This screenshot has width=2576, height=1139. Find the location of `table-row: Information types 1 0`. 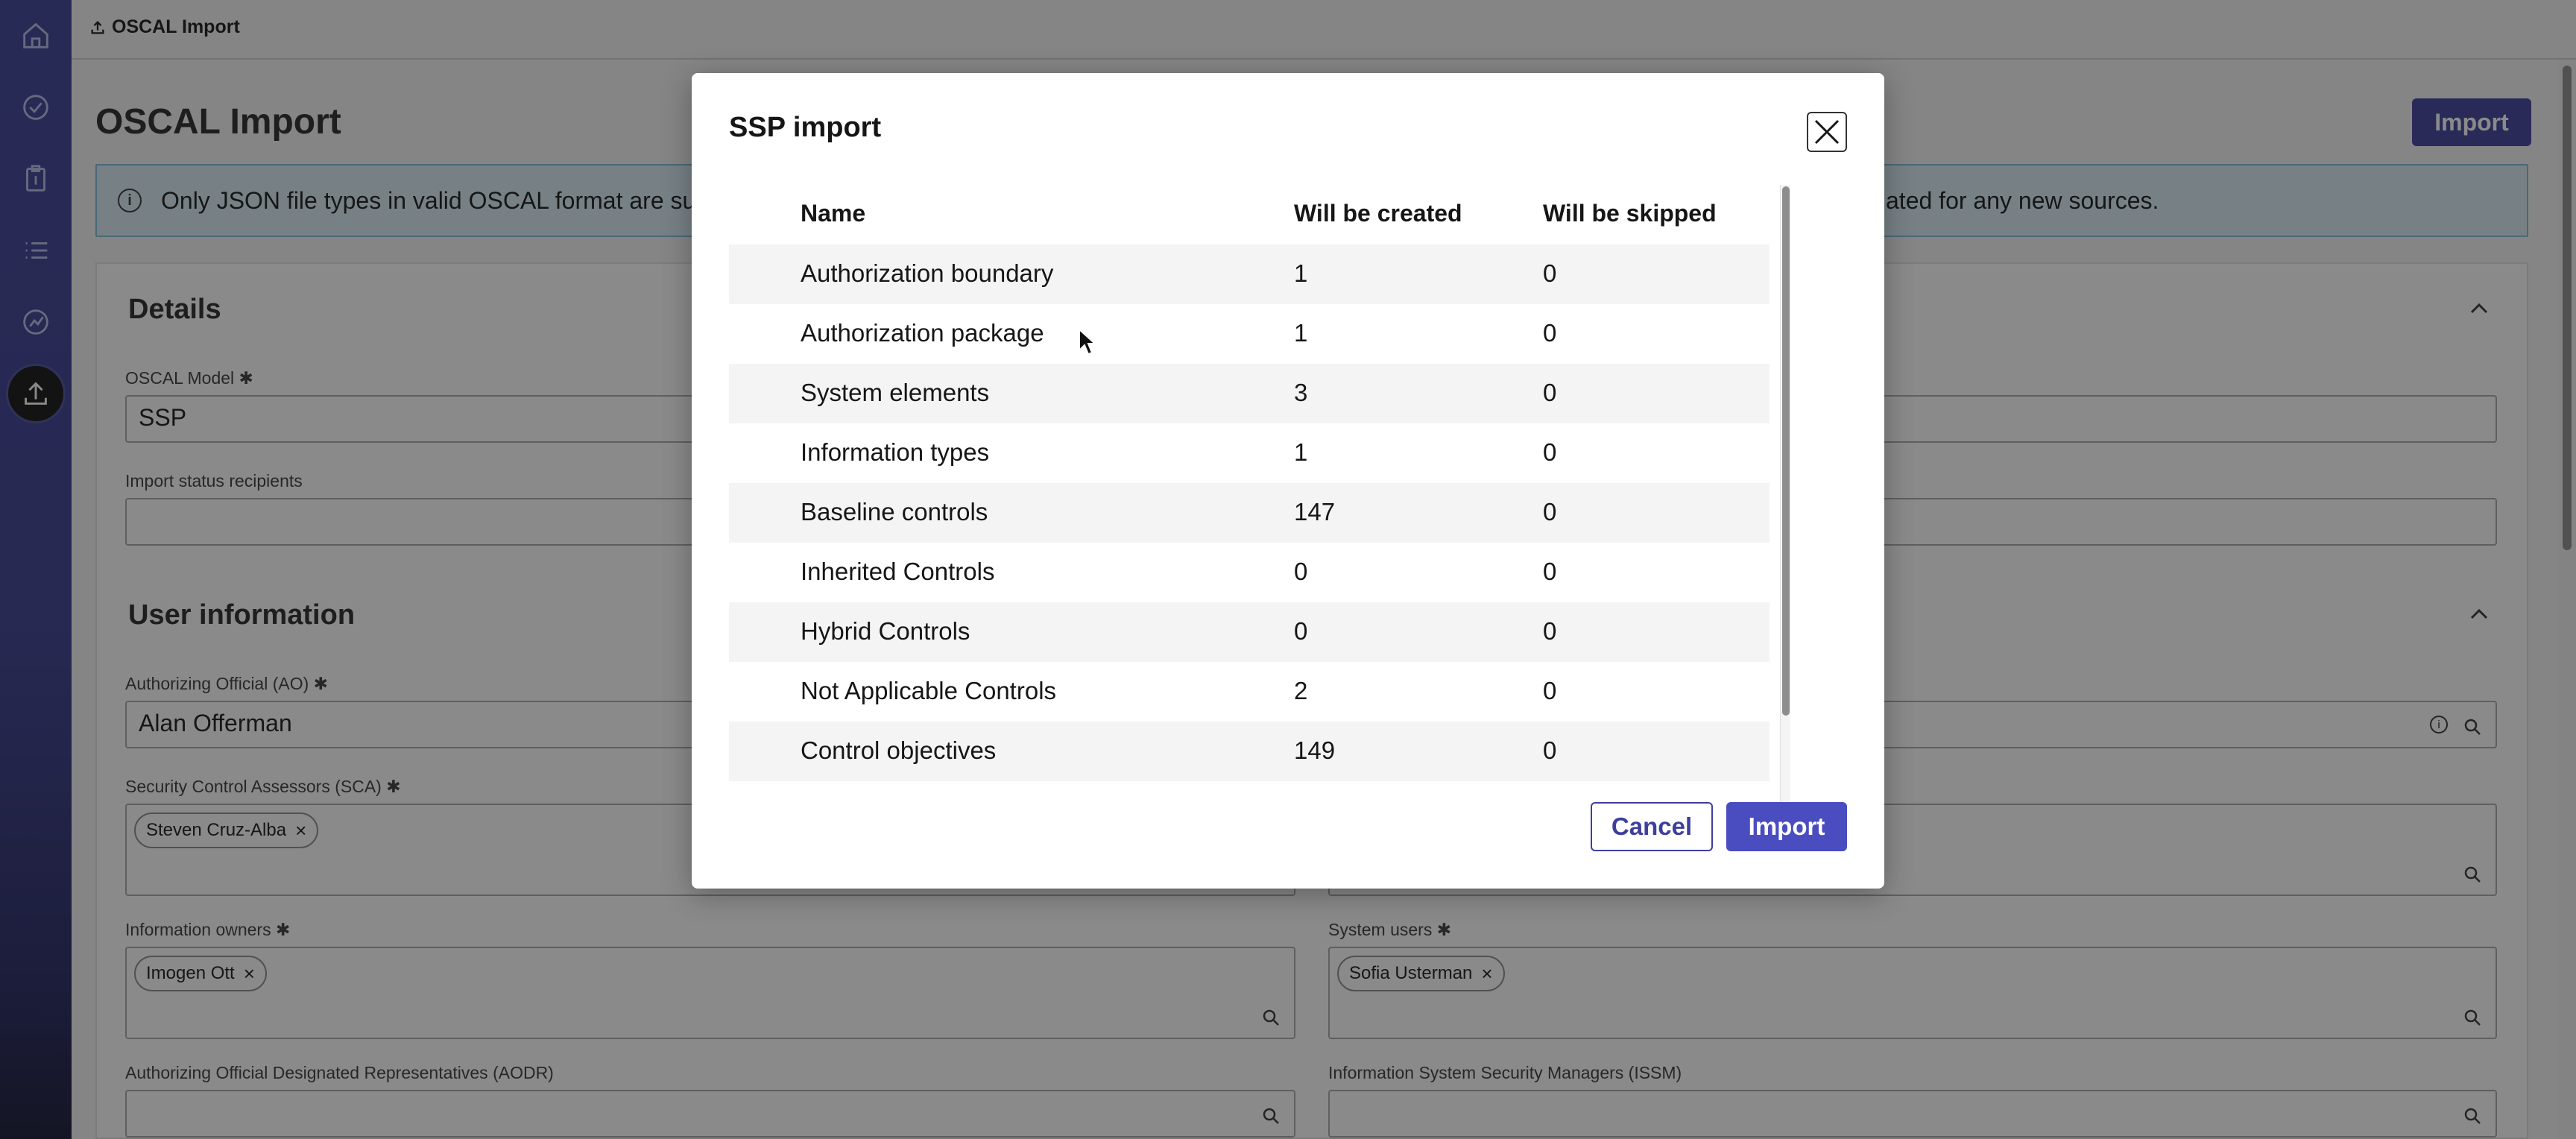

table-row: Information types 1 0 is located at coordinates (1250, 453).